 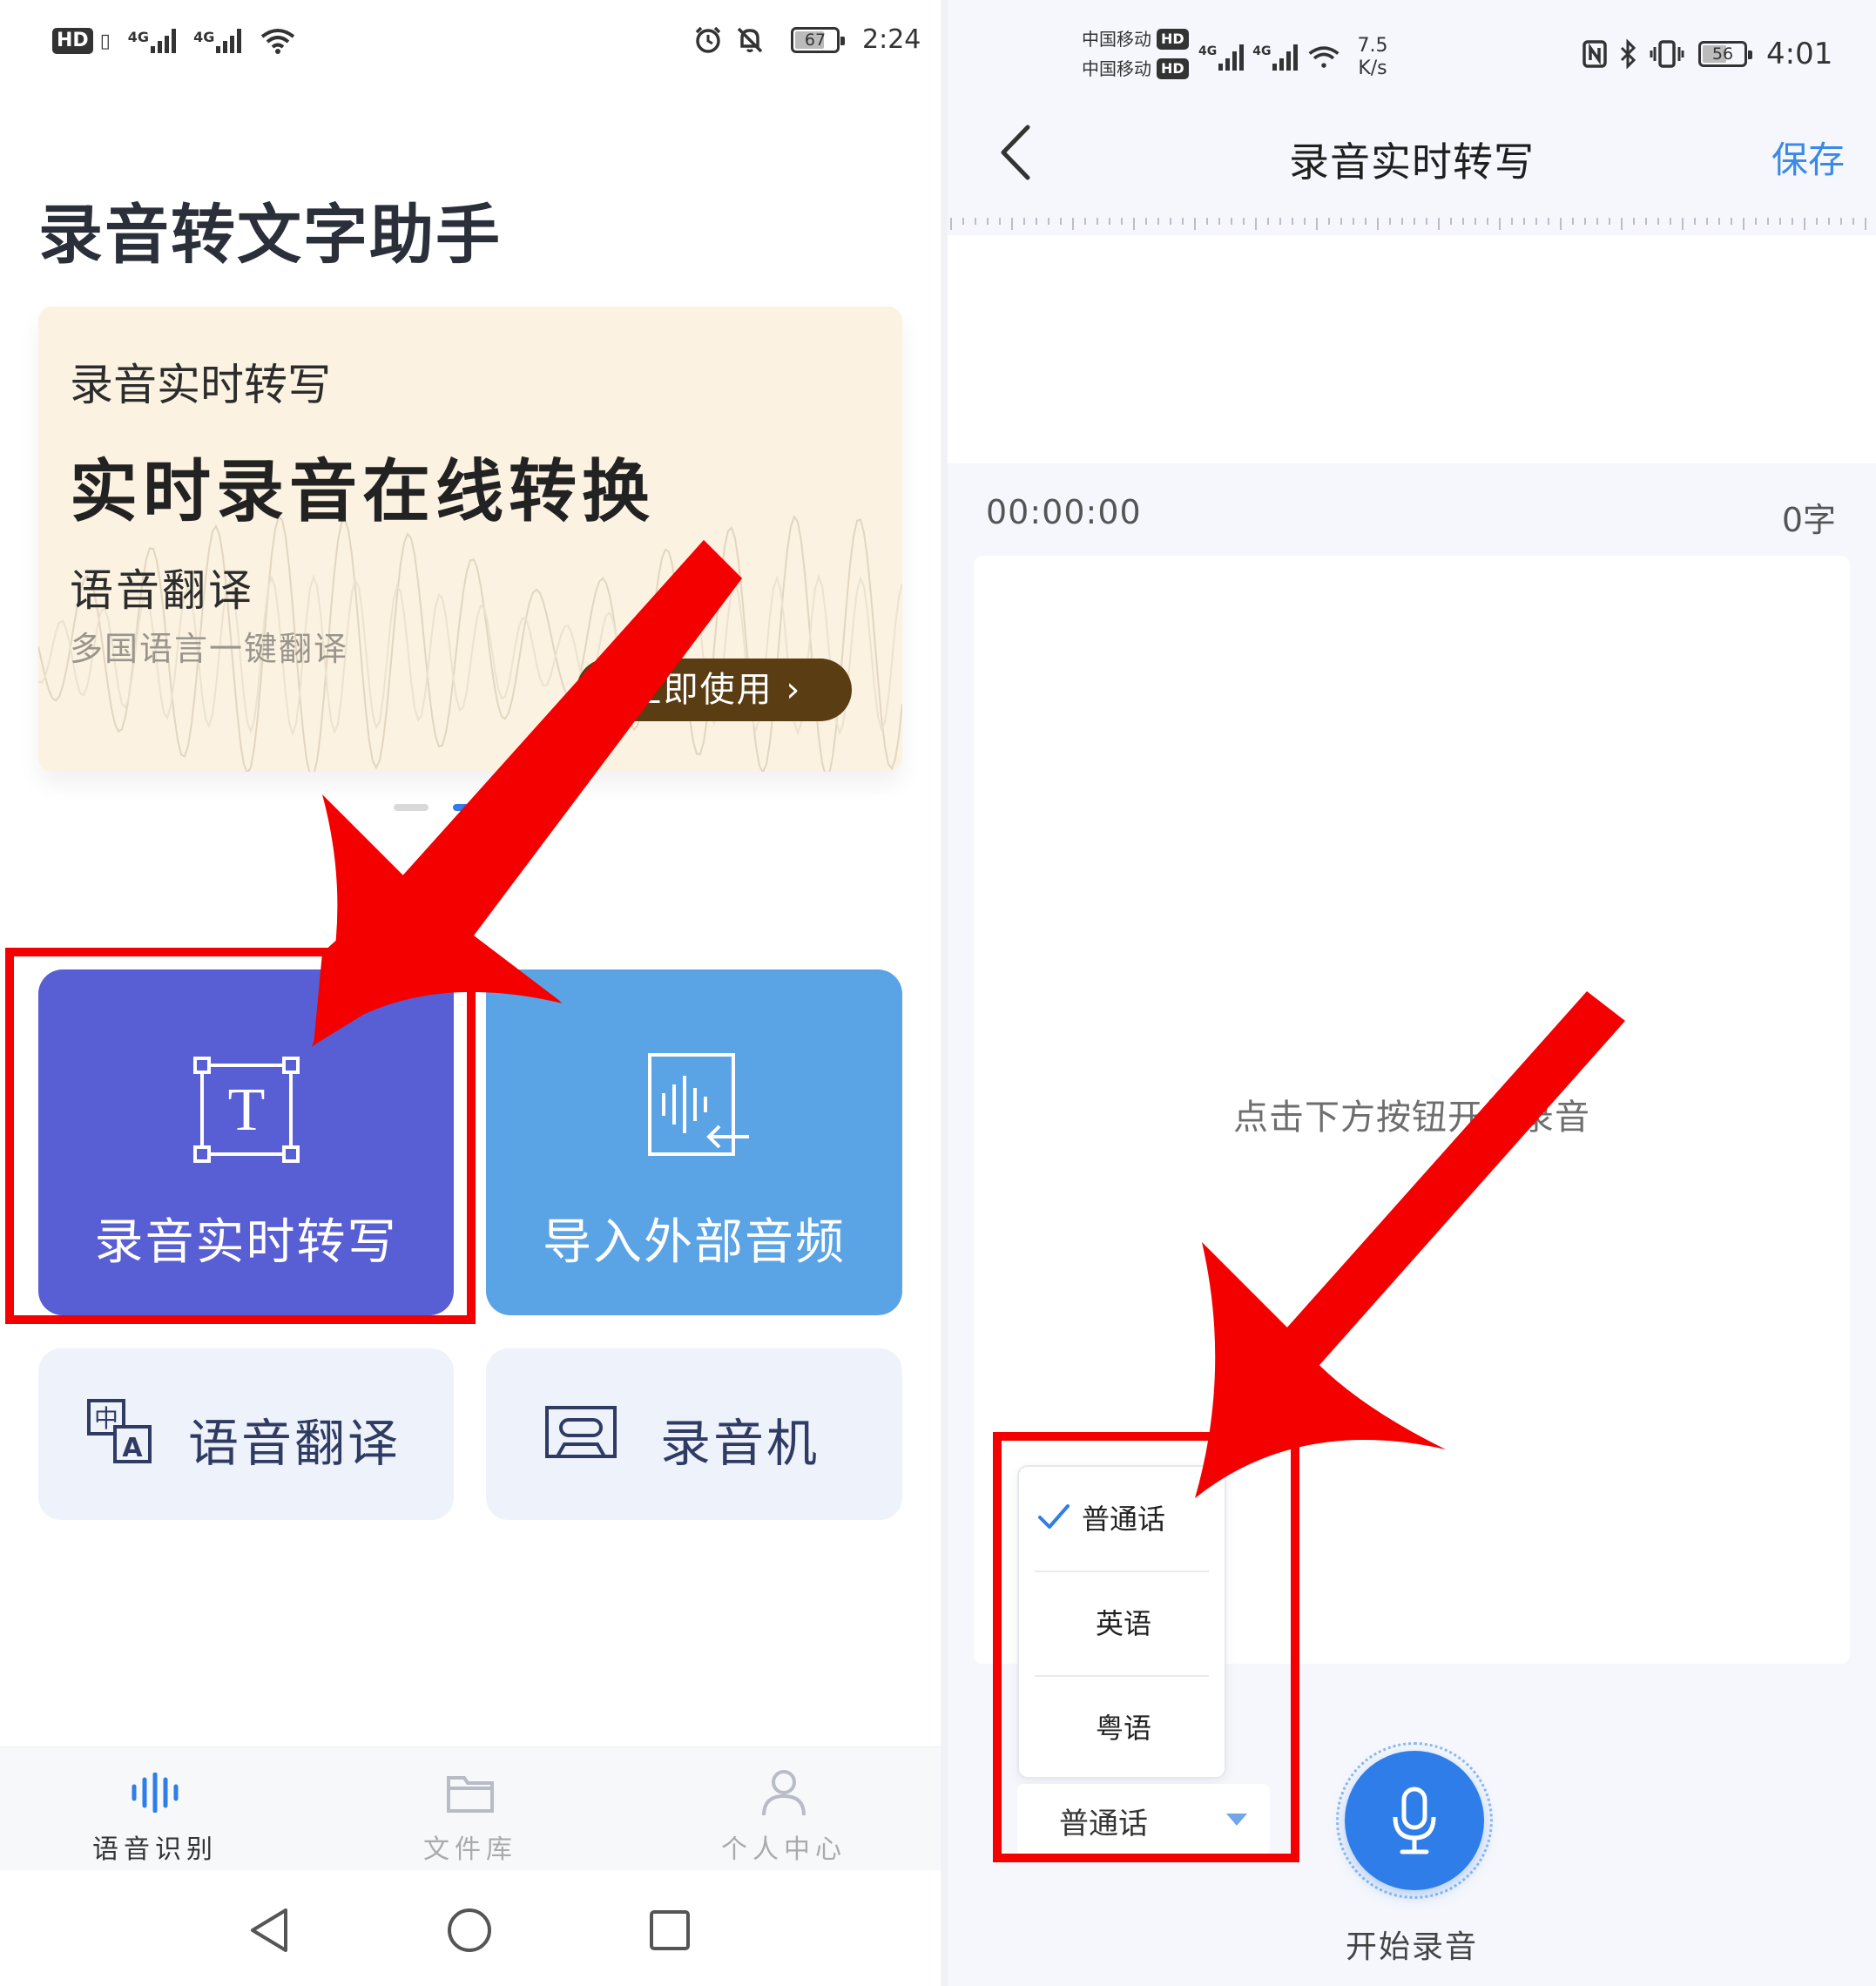 What do you see at coordinates (1135, 54) in the screenshot?
I see `carrier-info: 中国移动 HD 中国移动 HD` at bounding box center [1135, 54].